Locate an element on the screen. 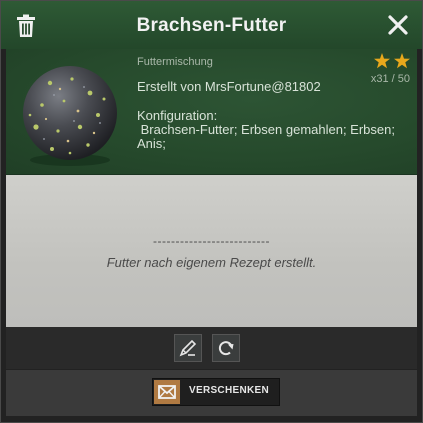 Image resolution: width=423 pixels, height=423 pixels. refresh-button is located at coordinates (226, 348).